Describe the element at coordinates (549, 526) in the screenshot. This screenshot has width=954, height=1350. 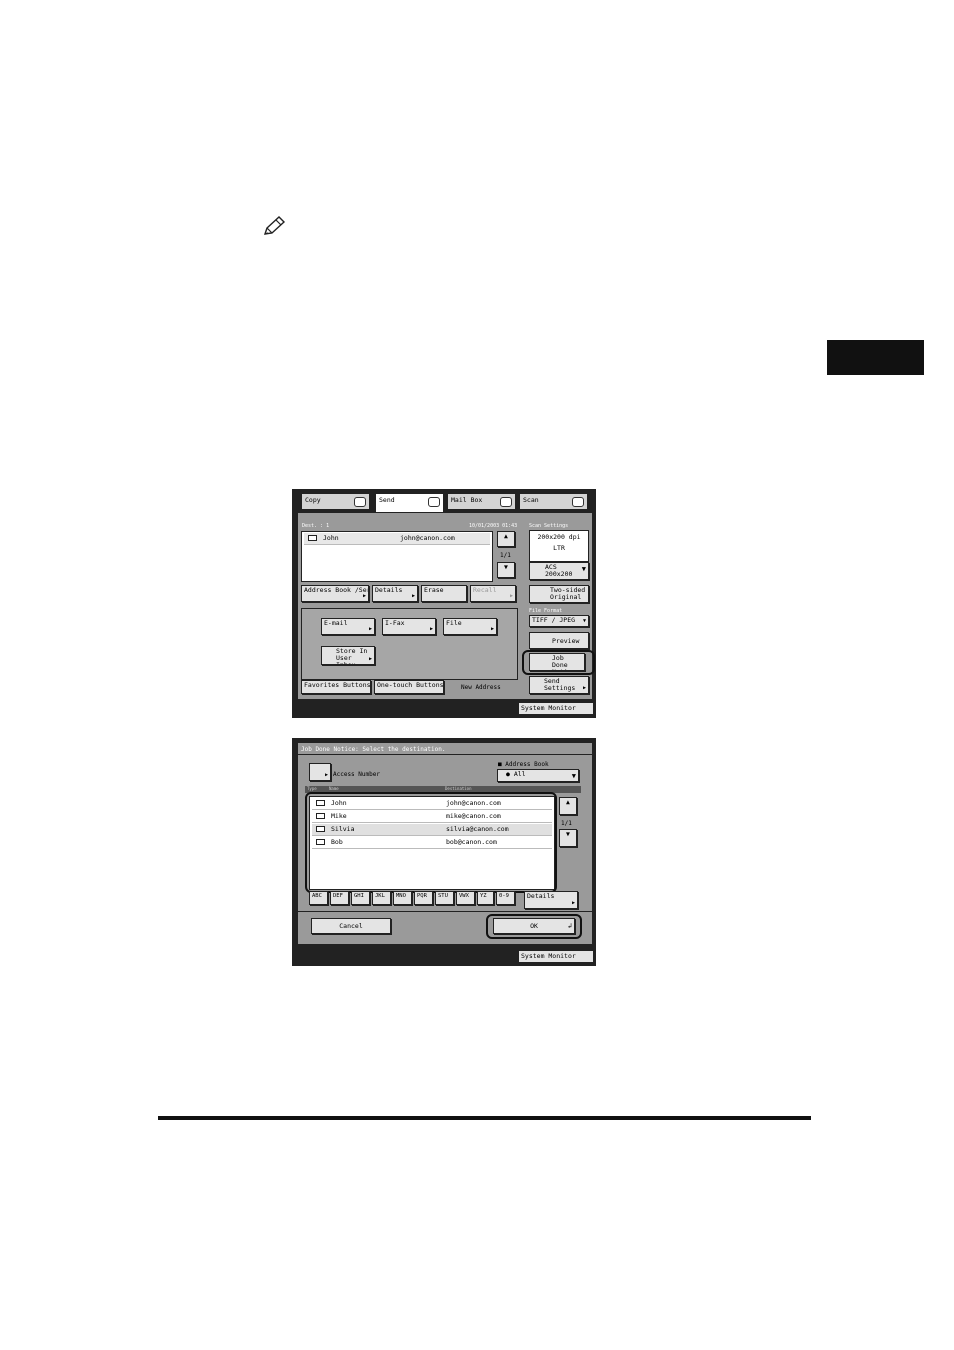
I see `scan-settings-title: Scan Settings` at that location.